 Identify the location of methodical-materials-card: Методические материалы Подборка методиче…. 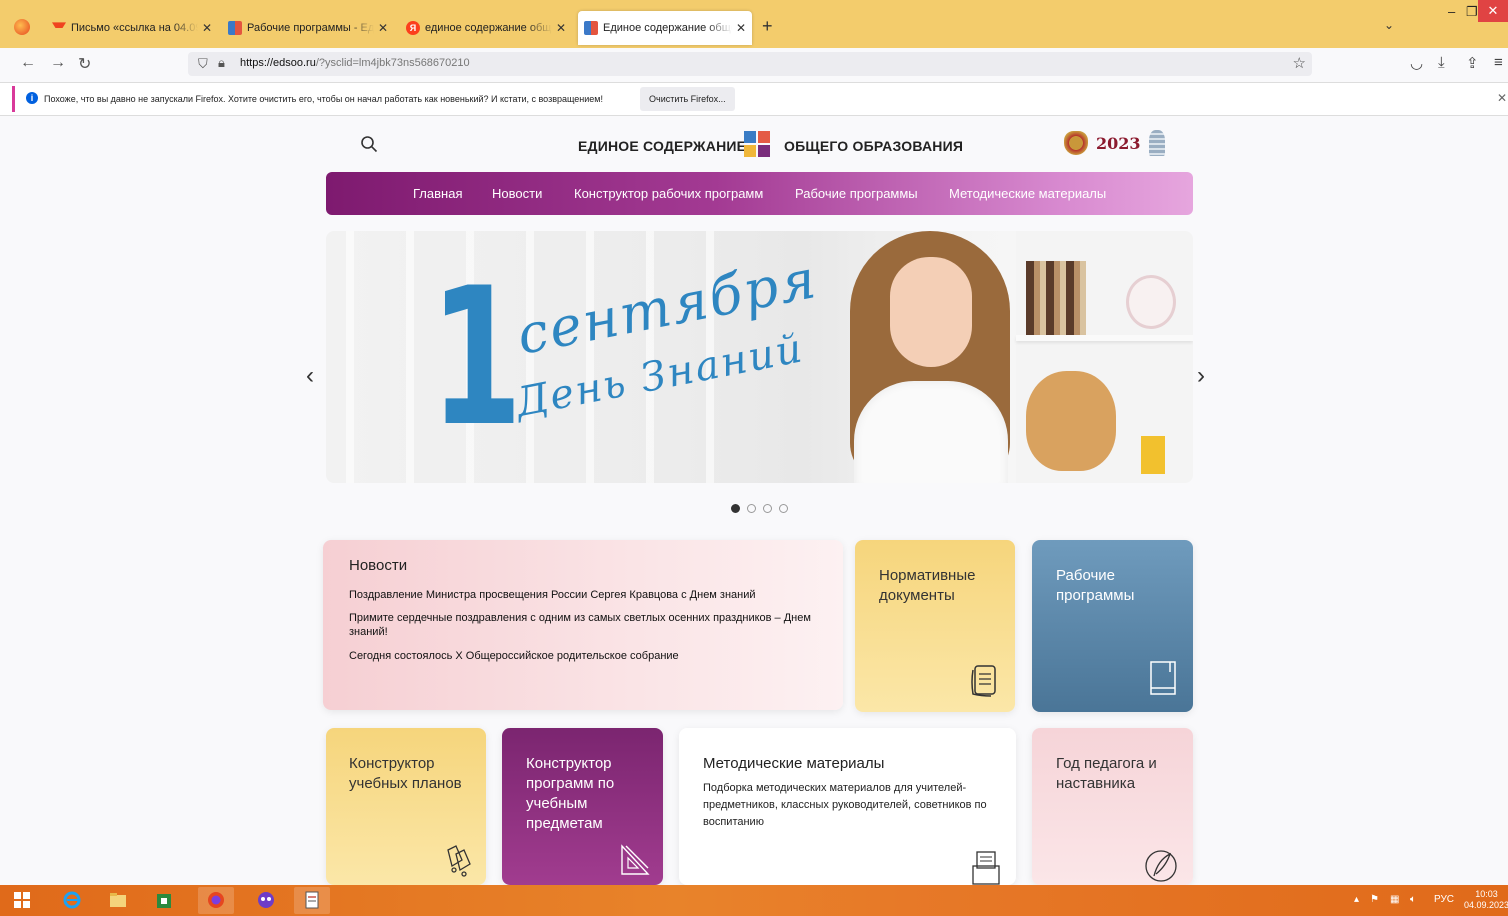
(847, 806).